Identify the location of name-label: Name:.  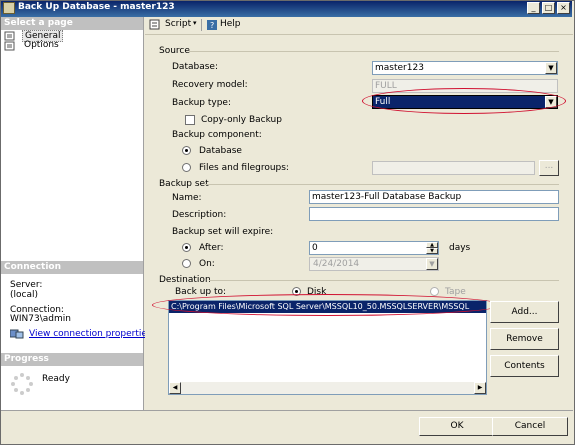
(187, 198).